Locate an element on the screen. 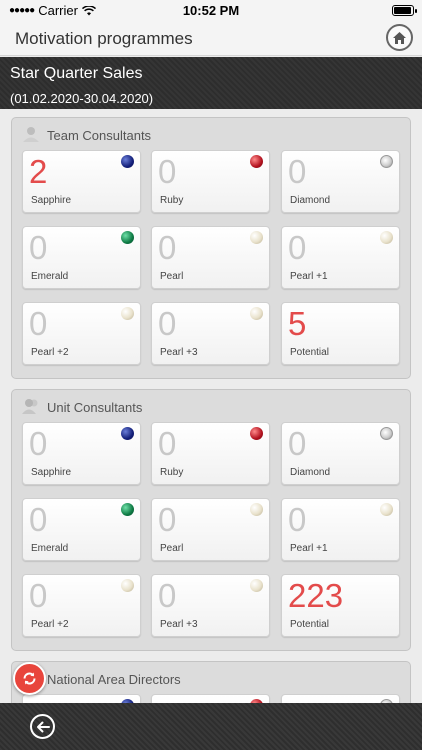 The width and height of the screenshot is (422, 750). back-arrow-icon is located at coordinates (43, 726).